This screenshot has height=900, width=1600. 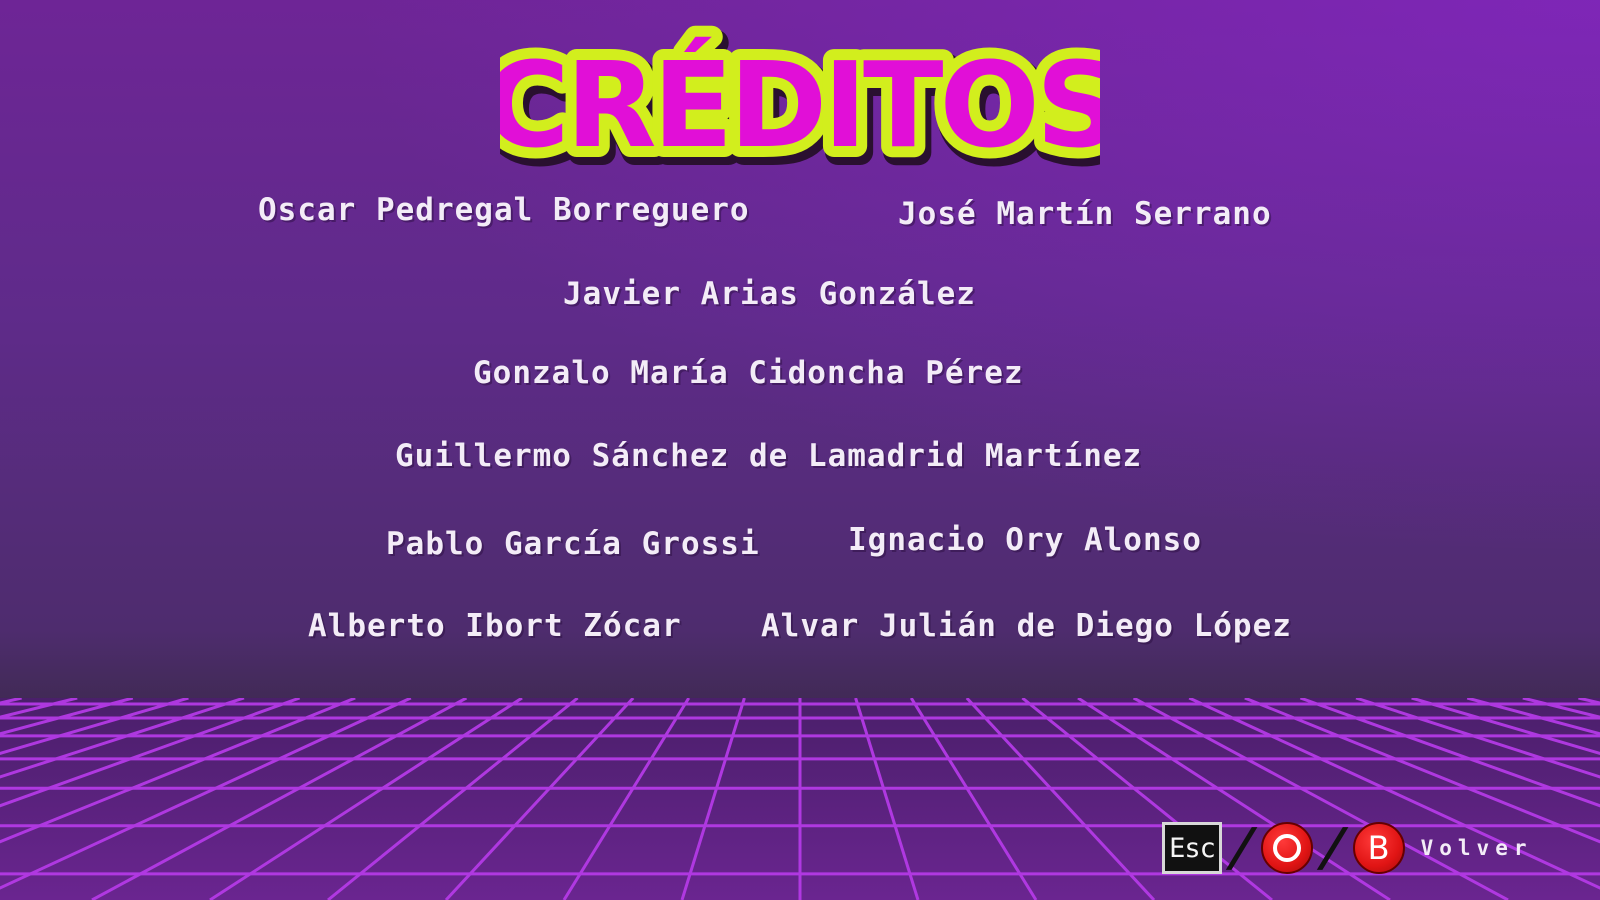 I want to click on b-button-label: B, so click(x=1378, y=848).